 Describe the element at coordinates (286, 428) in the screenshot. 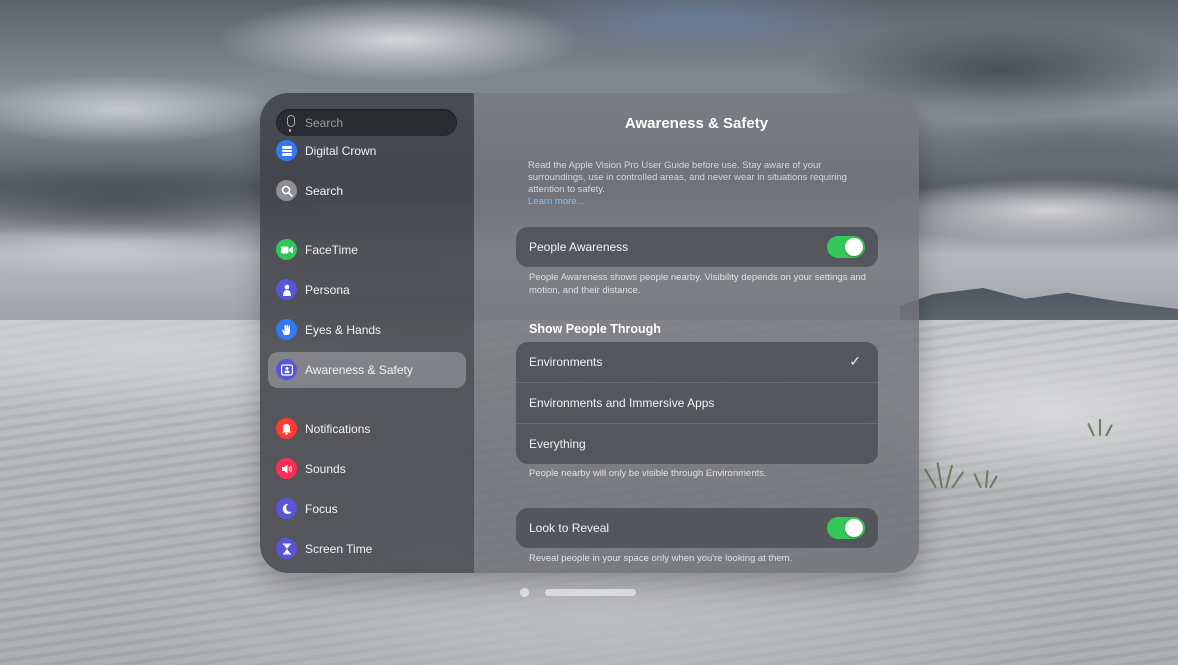

I see `bell-icon` at that location.